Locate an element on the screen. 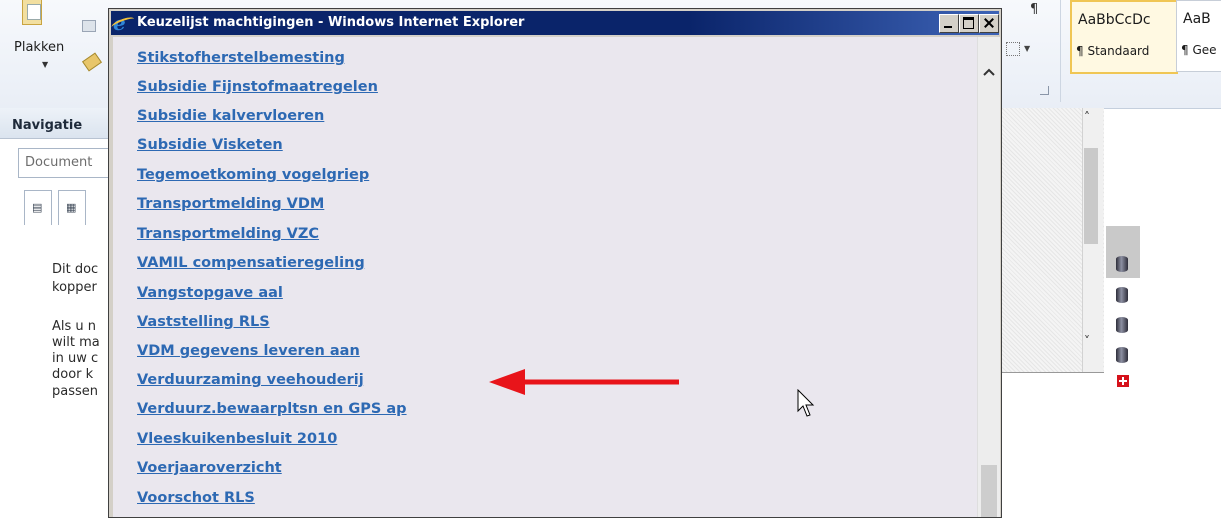  navigation-title: Navigatie is located at coordinates (47, 125).